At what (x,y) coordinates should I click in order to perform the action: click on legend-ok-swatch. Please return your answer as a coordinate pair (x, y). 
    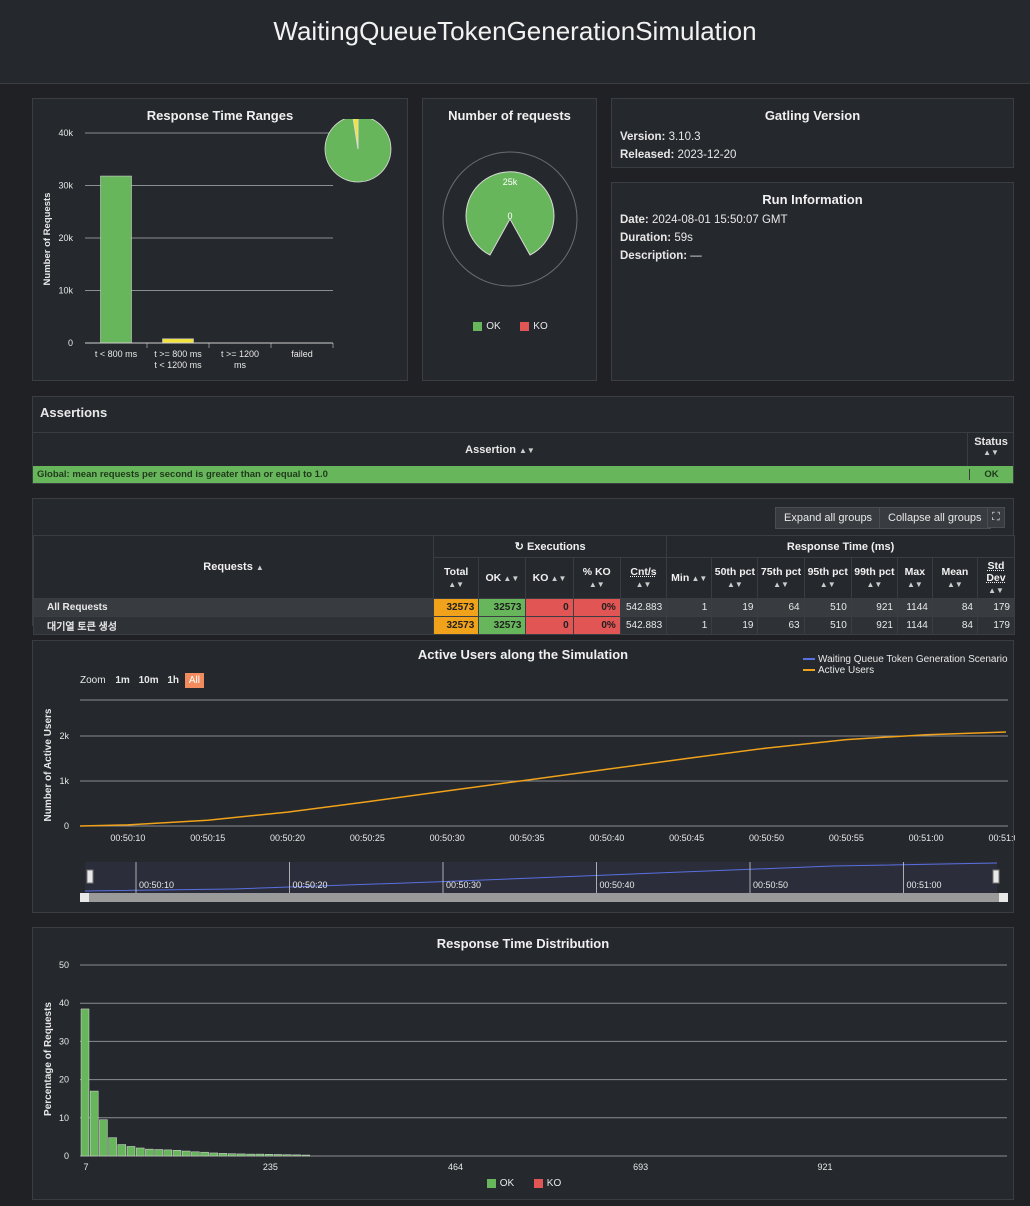
    Looking at the image, I should click on (491, 1183).